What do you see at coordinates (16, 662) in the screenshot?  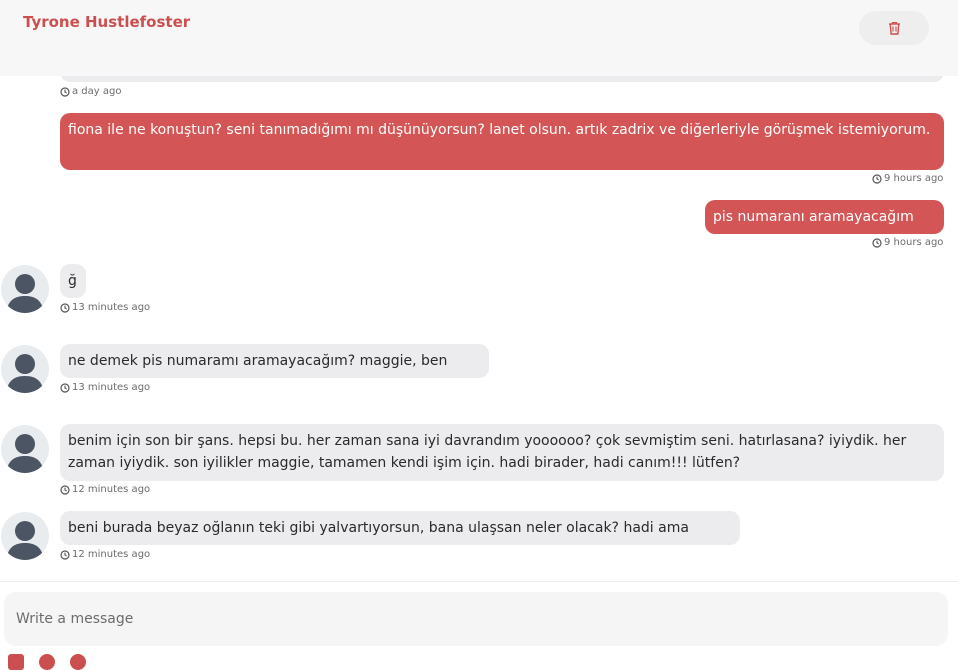 I see `image-icon` at bounding box center [16, 662].